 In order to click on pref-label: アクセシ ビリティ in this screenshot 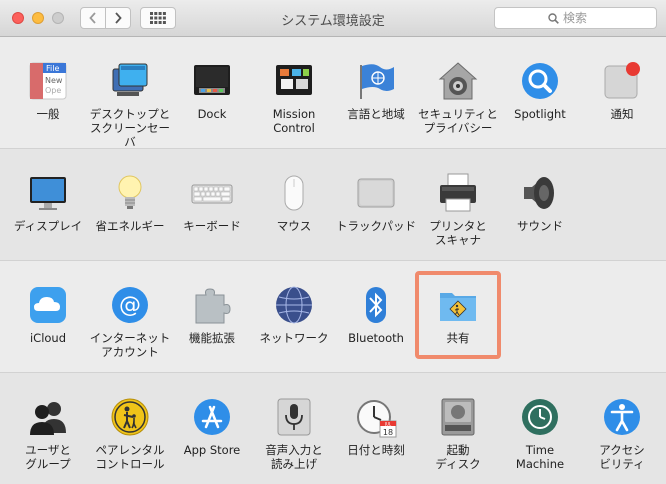, I will do `click(622, 457)`.